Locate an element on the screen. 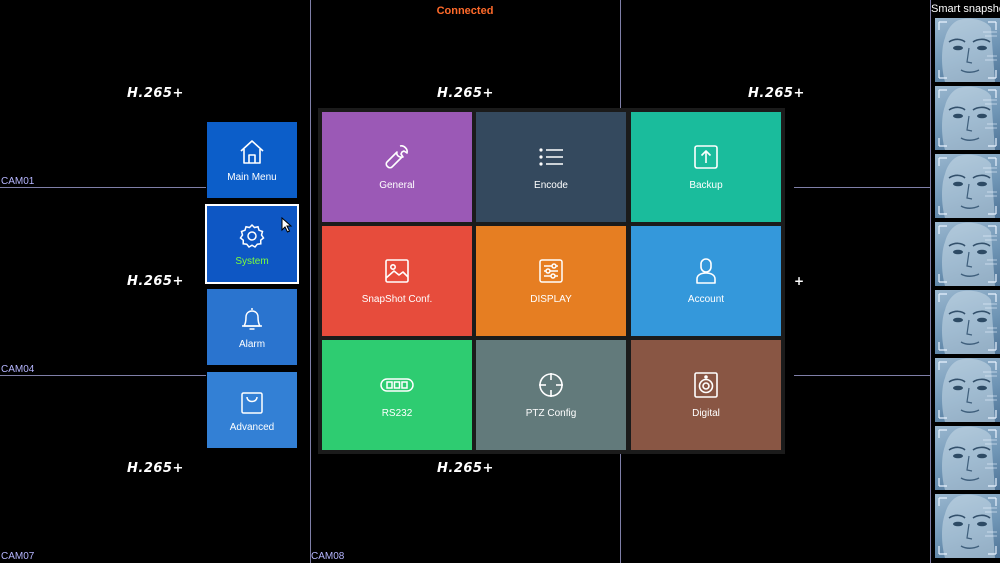  smart-snapshot-title: Smart snapshot is located at coordinates (965, 9).